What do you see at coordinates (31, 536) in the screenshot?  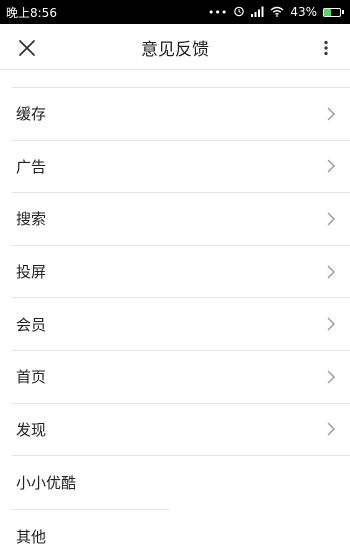 I see `list-item-label: 其他` at bounding box center [31, 536].